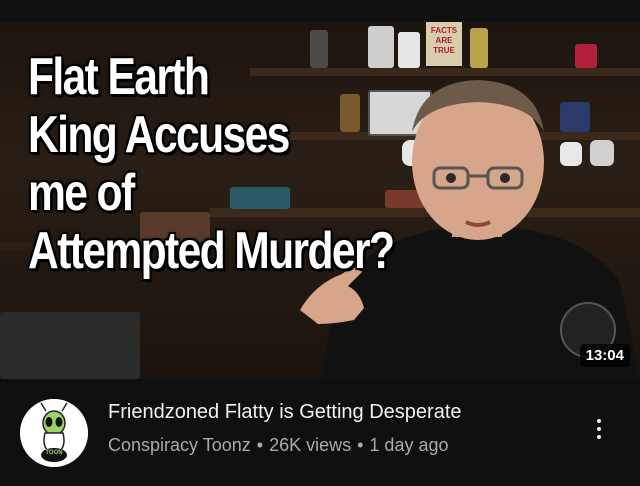  What do you see at coordinates (70, 345) in the screenshot?
I see `shelf-prop` at bounding box center [70, 345].